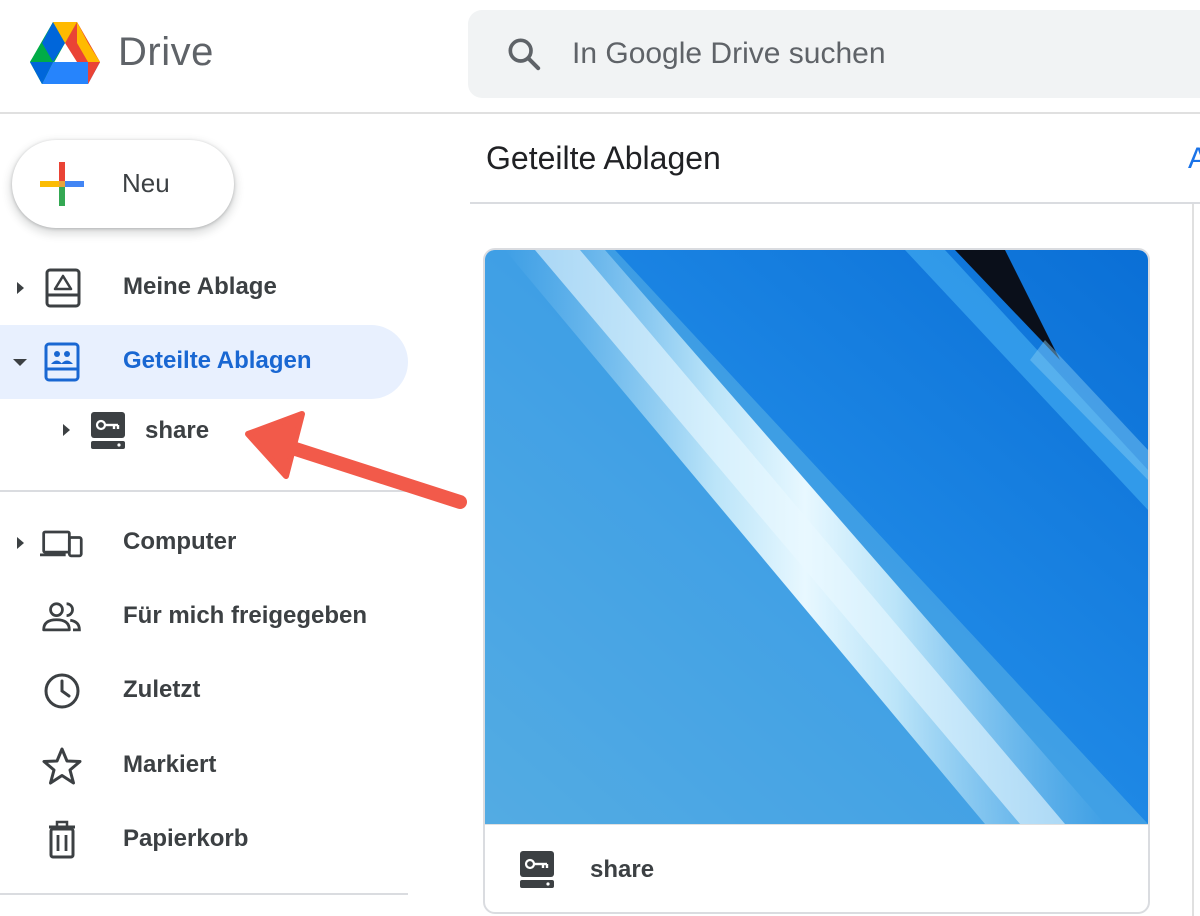  What do you see at coordinates (245, 615) in the screenshot?
I see `sidebar-item-label: Für mich freigegeben` at bounding box center [245, 615].